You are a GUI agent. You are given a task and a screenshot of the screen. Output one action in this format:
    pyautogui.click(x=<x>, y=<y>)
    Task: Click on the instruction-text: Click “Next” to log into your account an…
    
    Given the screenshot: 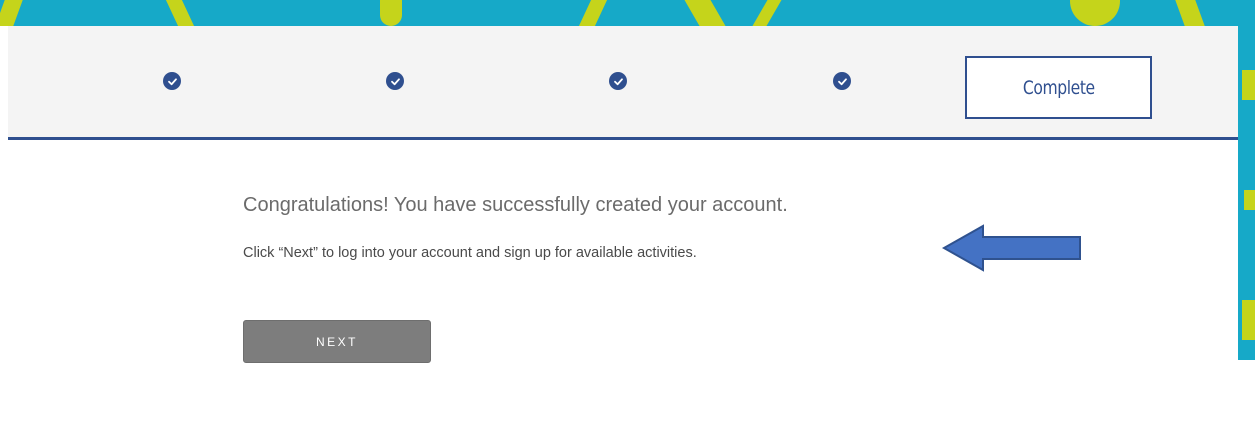 What is the action you would take?
    pyautogui.click(x=470, y=253)
    